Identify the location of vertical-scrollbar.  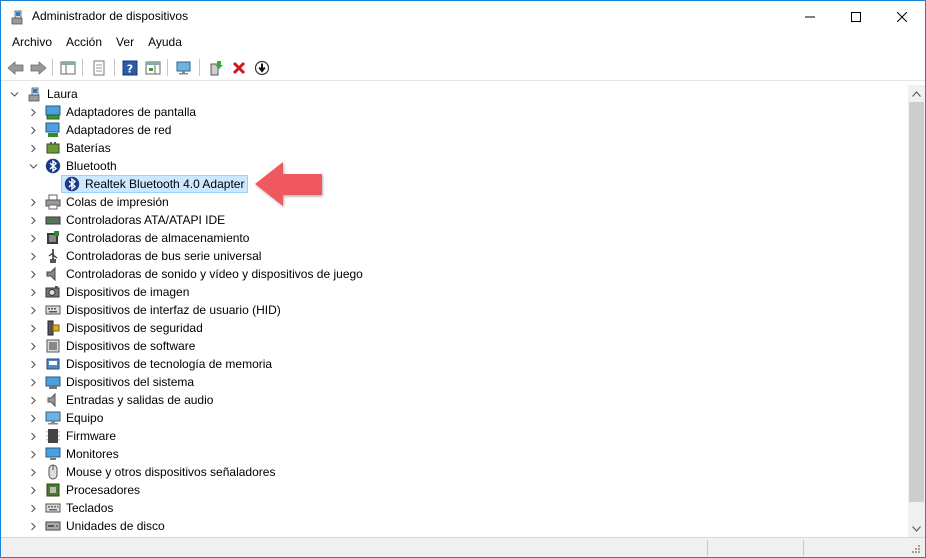
(916, 311).